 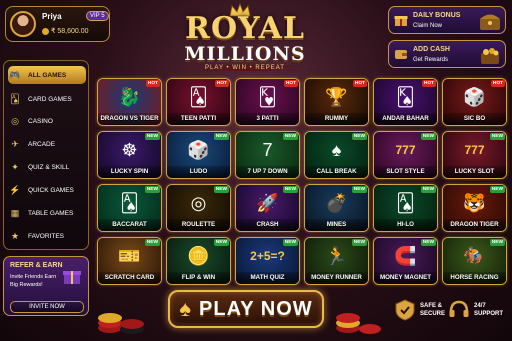 What do you see at coordinates (15, 235) in the screenshot?
I see `star-icon: ★` at bounding box center [15, 235].